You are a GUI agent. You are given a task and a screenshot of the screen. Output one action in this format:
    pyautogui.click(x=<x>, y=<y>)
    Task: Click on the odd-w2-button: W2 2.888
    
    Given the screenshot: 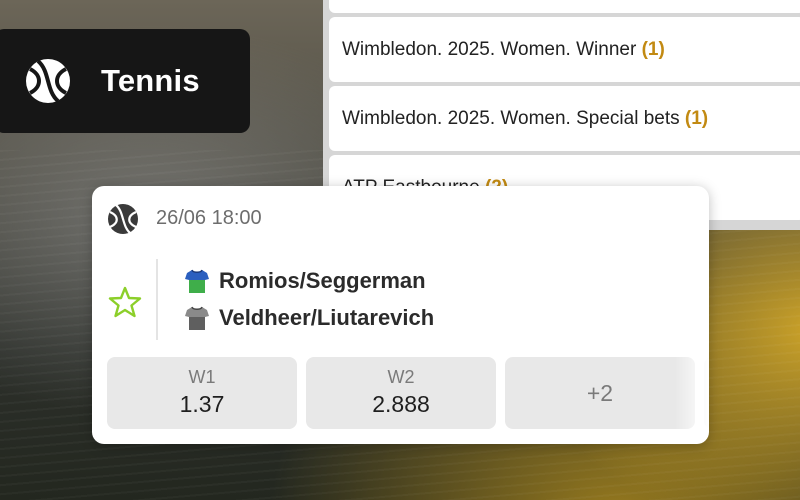 What is the action you would take?
    pyautogui.click(x=401, y=393)
    